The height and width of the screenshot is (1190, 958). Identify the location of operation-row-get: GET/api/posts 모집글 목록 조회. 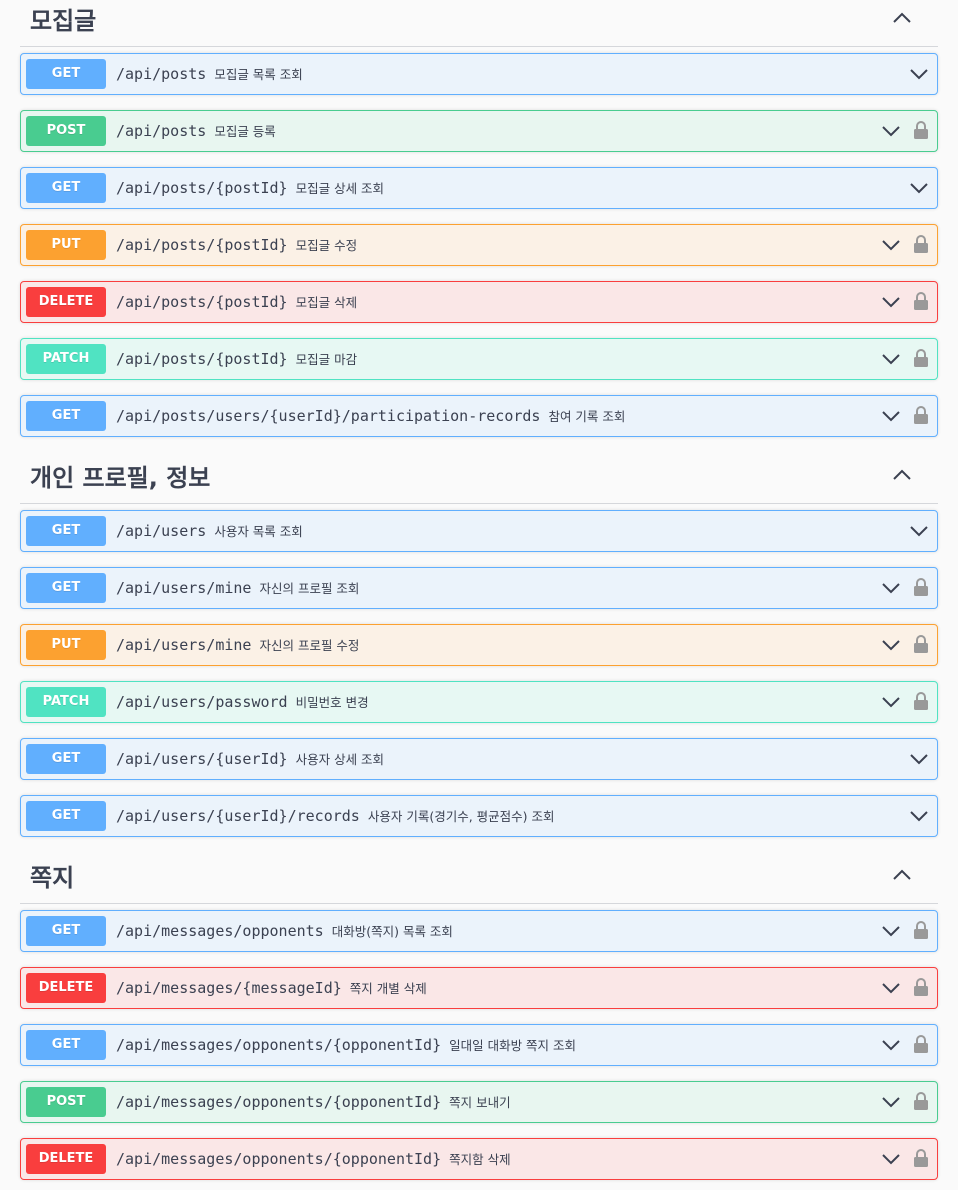
(479, 74).